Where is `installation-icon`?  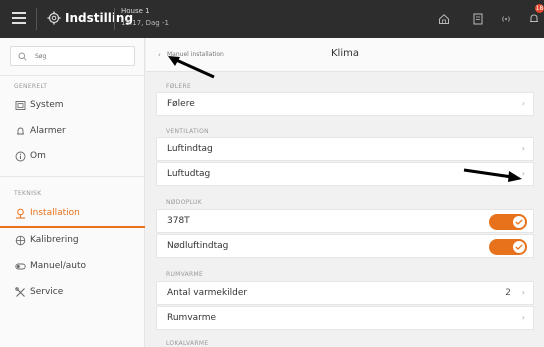
installation-icon is located at coordinates (20, 213).